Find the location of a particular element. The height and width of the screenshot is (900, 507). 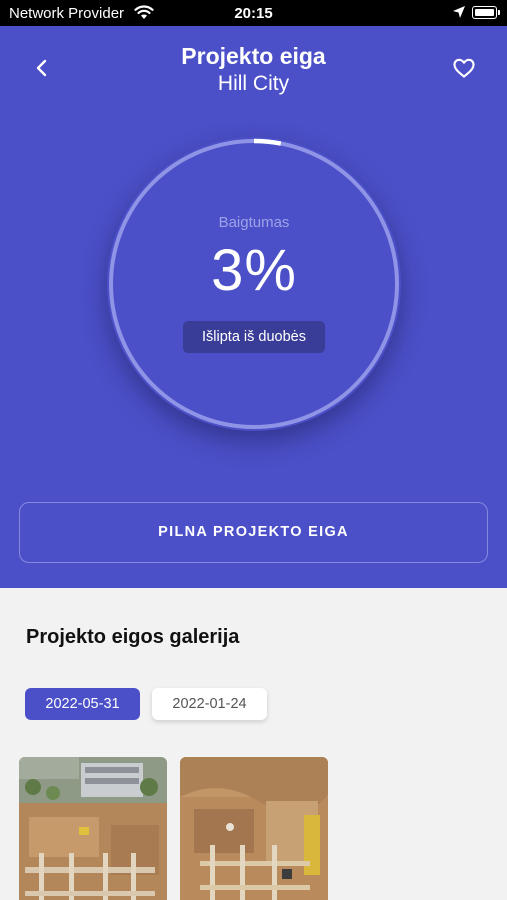

status-bar: Network Provider 20:15 is located at coordinates (253, 13).